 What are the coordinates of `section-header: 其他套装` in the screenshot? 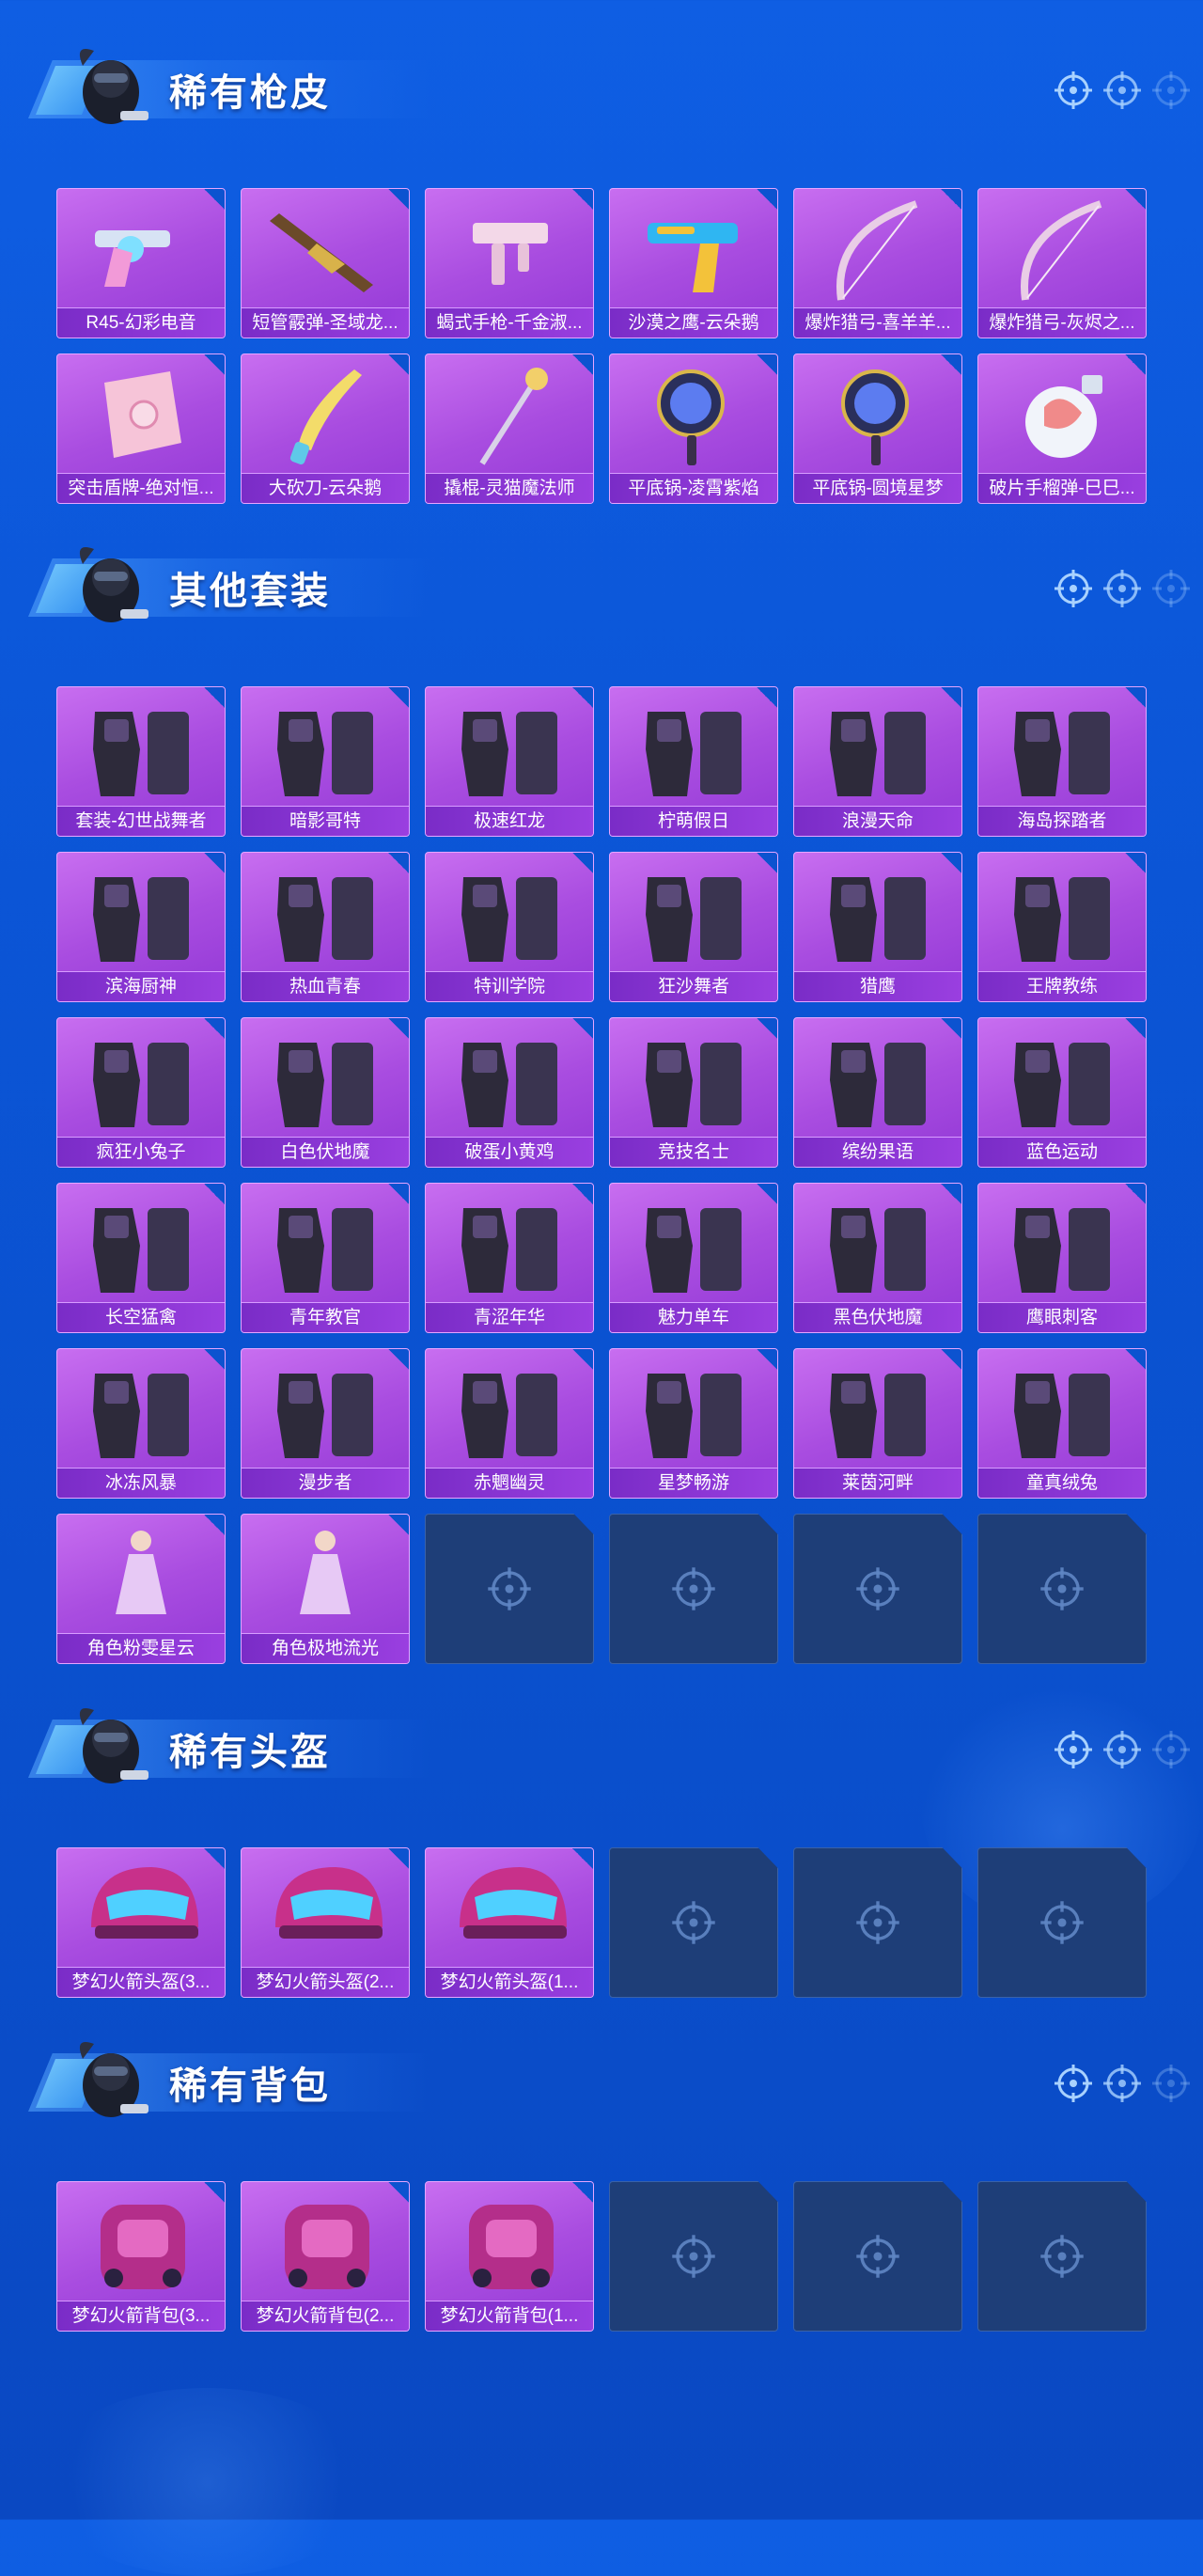 It's located at (611, 588).